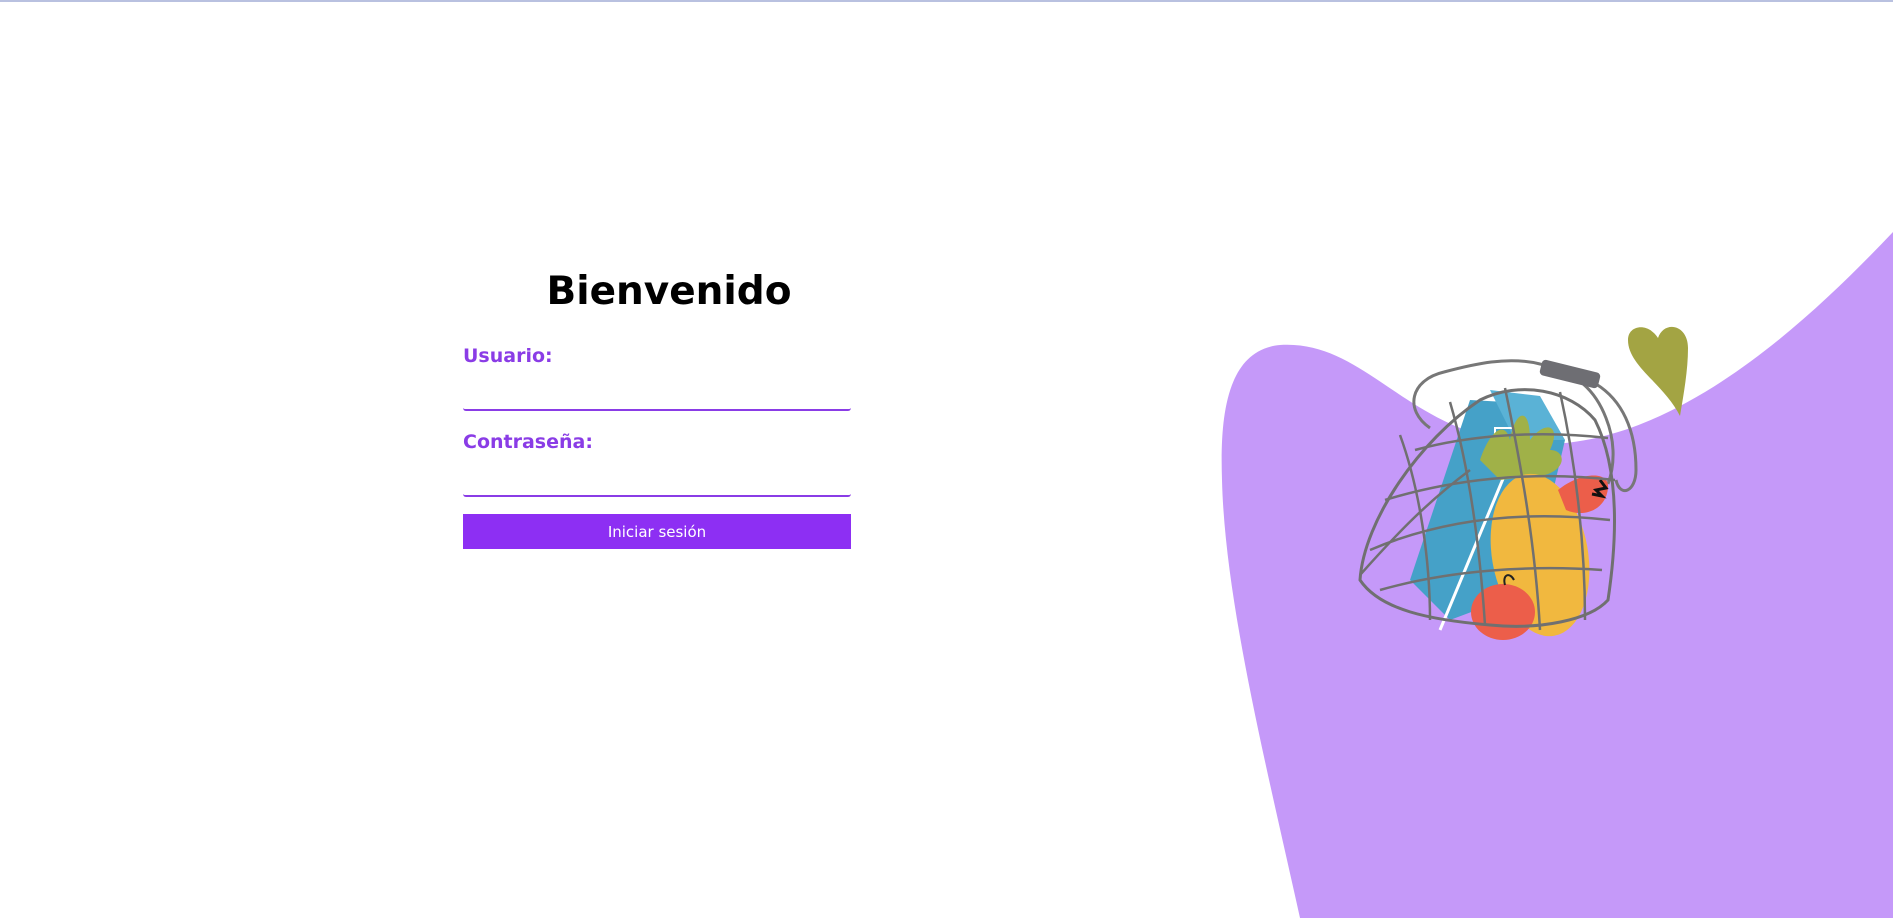 Image resolution: width=1893 pixels, height=918 pixels. Describe the element at coordinates (657, 479) in the screenshot. I see `password-input` at that location.